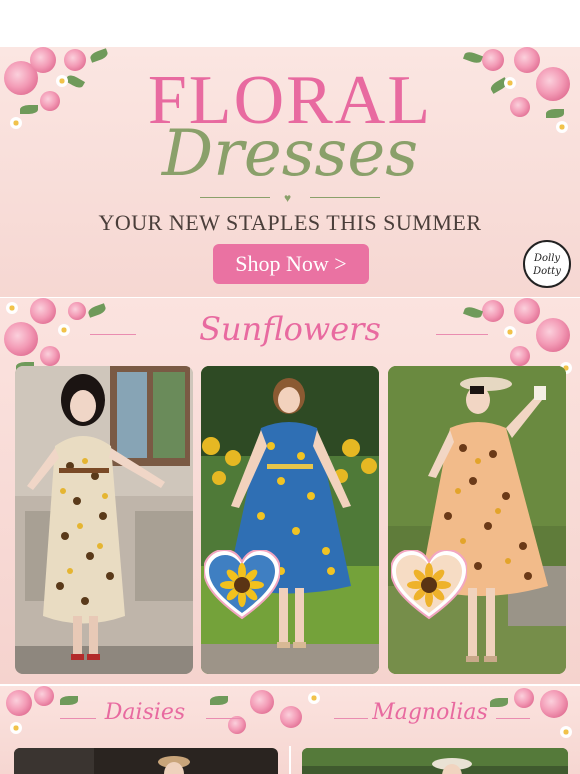  What do you see at coordinates (430, 712) in the screenshot?
I see `magnolias-title: Magnolias` at bounding box center [430, 712].